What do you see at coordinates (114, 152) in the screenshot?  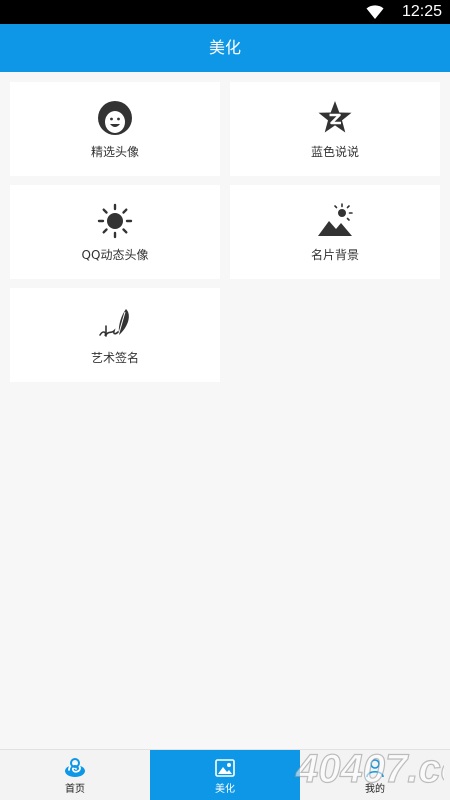 I see `card-label: 精选头像` at bounding box center [114, 152].